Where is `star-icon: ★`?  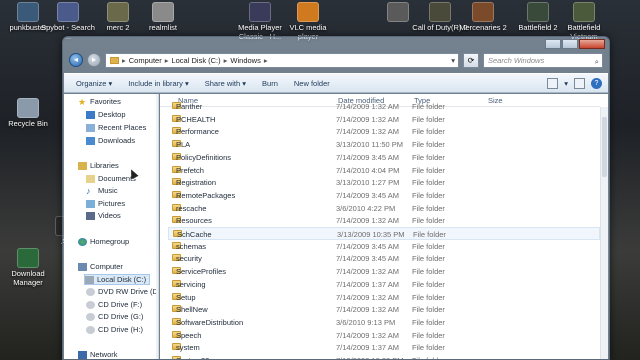 star-icon: ★ is located at coordinates (82, 101).